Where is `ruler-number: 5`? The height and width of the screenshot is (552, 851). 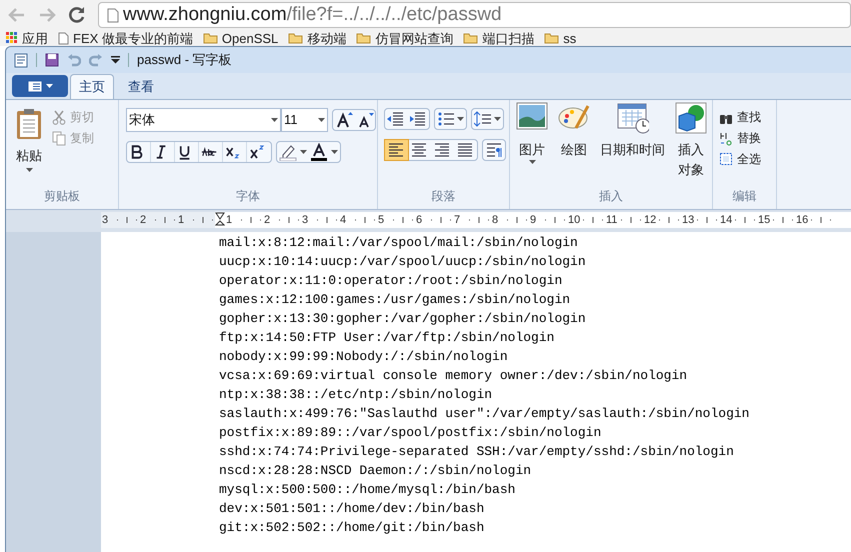 ruler-number: 5 is located at coordinates (380, 220).